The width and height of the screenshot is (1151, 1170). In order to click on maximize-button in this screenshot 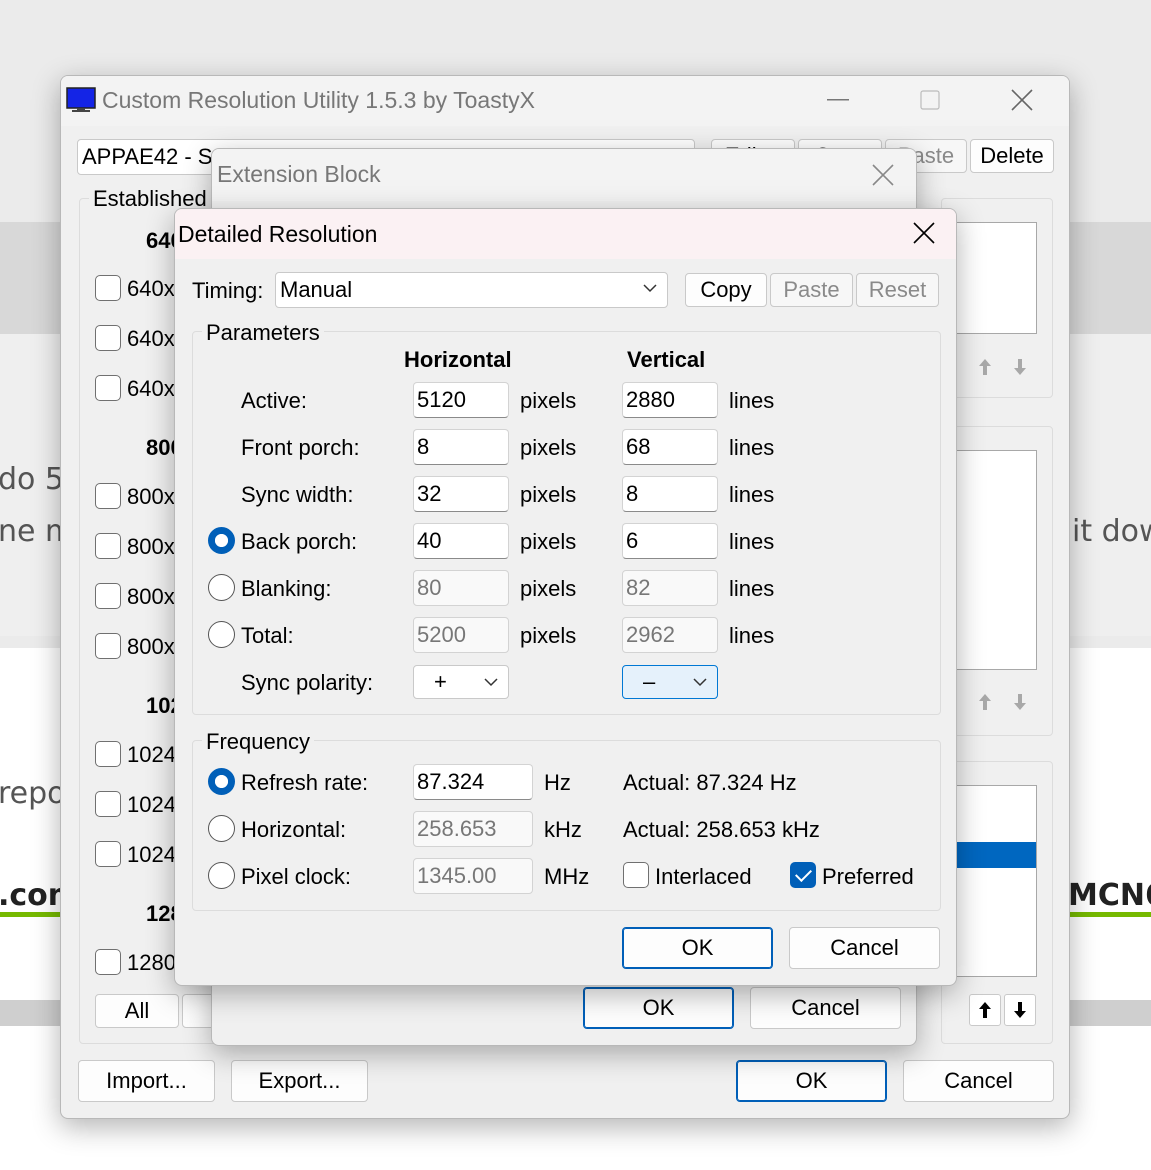, I will do `click(930, 100)`.